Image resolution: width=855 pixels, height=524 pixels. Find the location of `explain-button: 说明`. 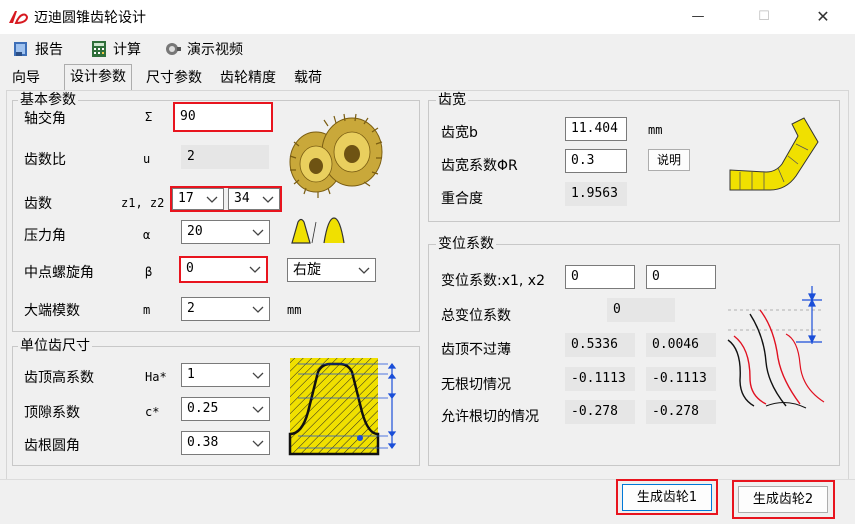

explain-button: 说明 is located at coordinates (669, 160).